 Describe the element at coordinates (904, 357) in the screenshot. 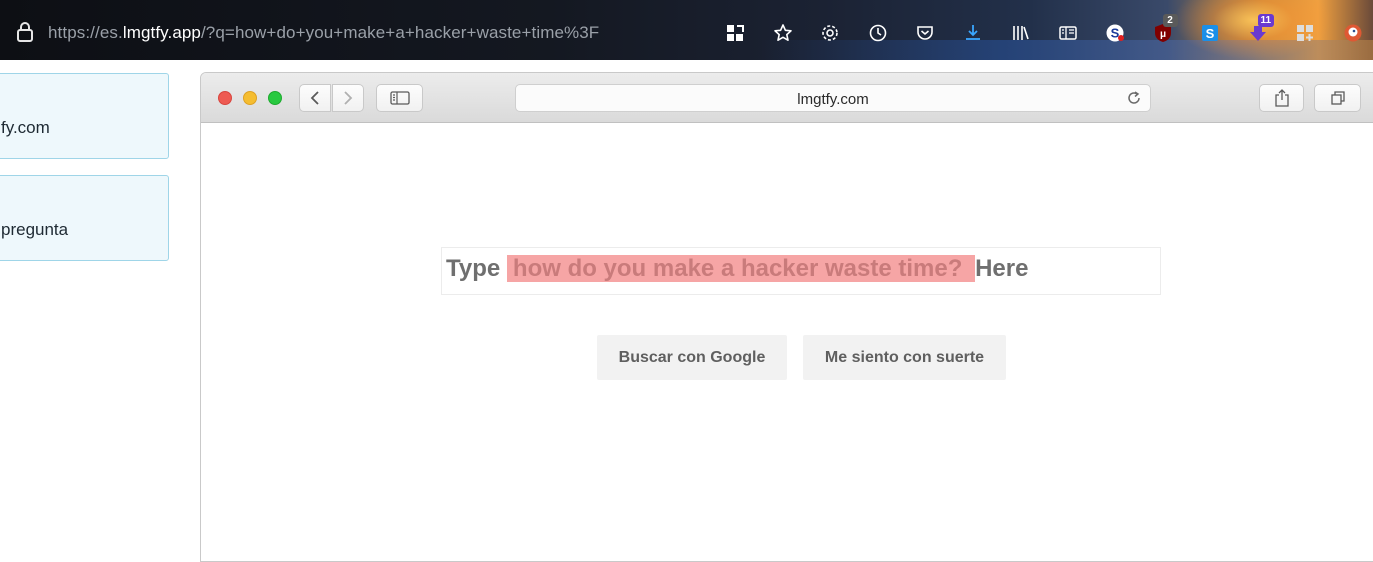

I see `feeling-lucky-button: Me siento con suerte` at that location.